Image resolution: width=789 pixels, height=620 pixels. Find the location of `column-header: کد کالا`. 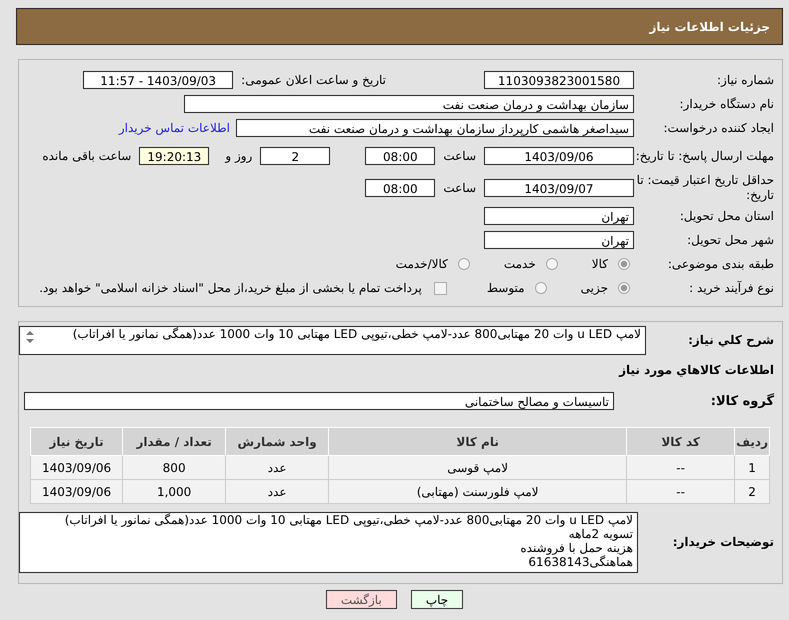

column-header: کد کالا is located at coordinates (680, 442).